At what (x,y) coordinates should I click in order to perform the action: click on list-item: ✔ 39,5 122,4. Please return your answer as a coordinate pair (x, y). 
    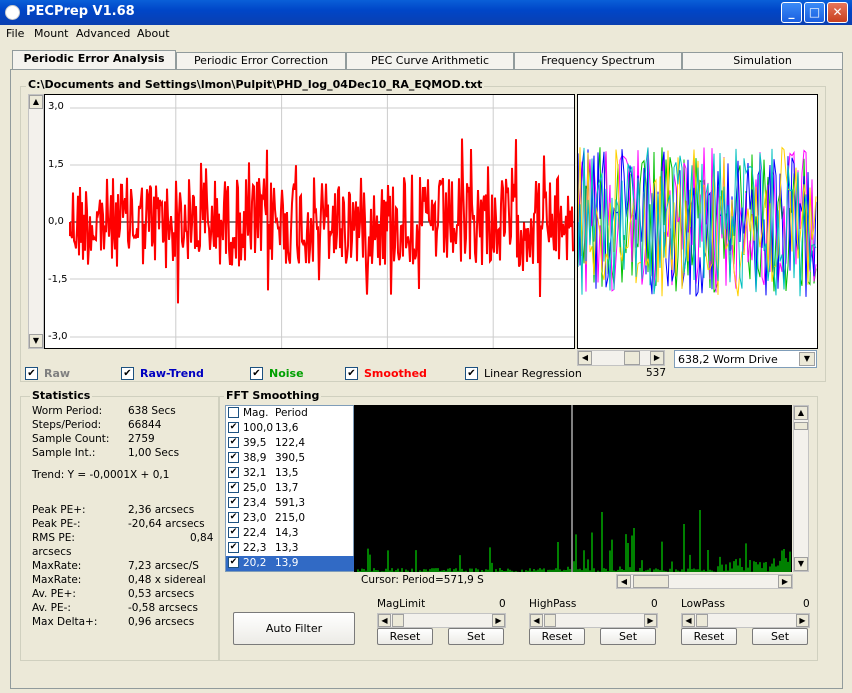
    Looking at the image, I should click on (290, 443).